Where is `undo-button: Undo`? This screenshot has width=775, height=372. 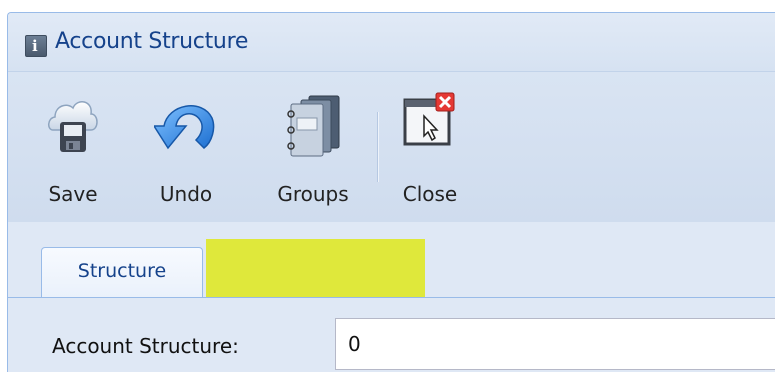 undo-button: Undo is located at coordinates (186, 147).